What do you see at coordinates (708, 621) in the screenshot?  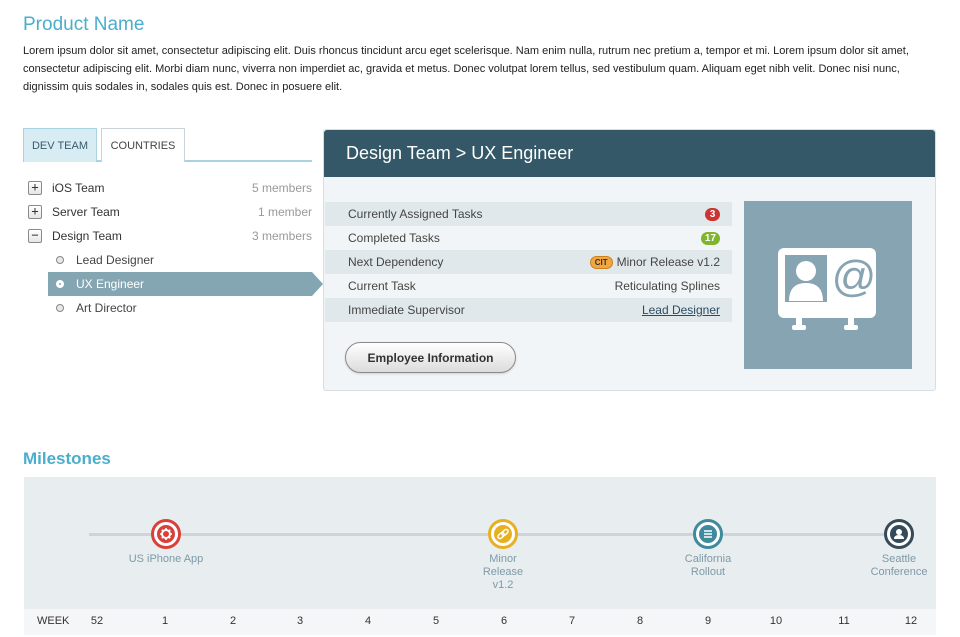 I see `week-tick: 9` at bounding box center [708, 621].